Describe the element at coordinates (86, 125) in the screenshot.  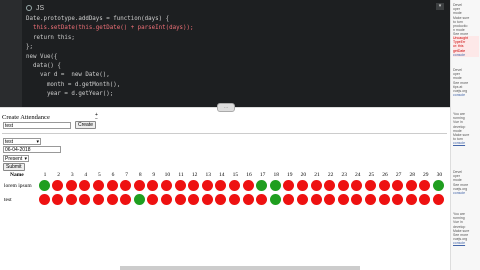
I see `create-button: Create` at that location.